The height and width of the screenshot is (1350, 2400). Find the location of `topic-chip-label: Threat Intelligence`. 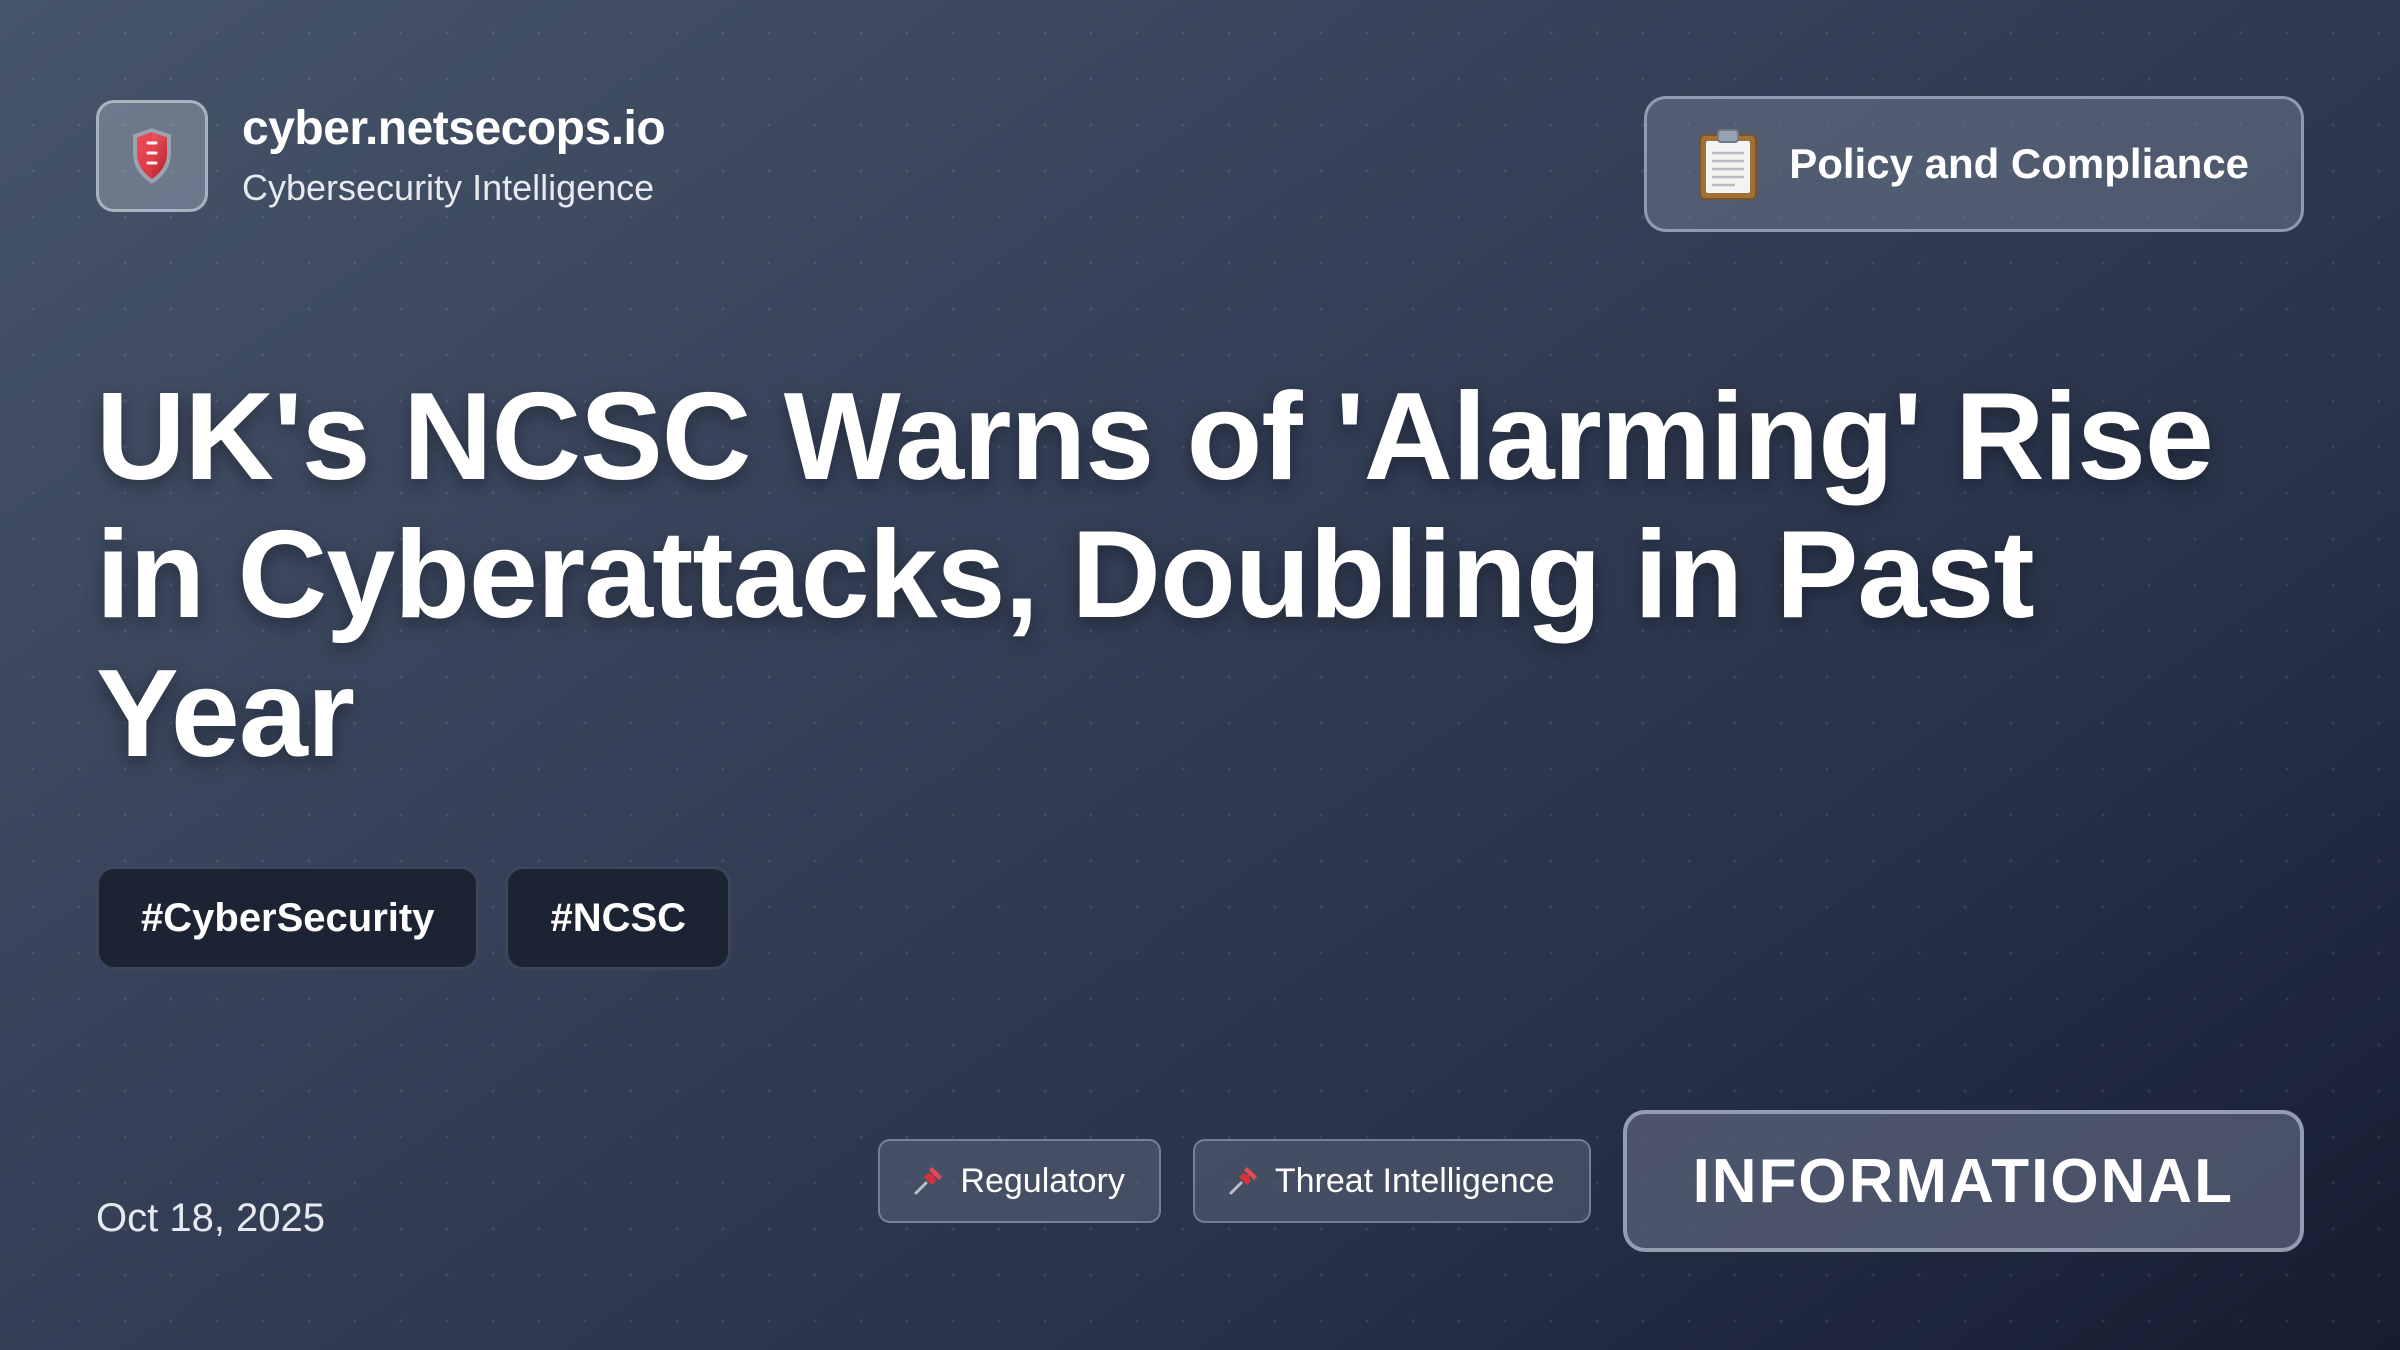

topic-chip-label: Threat Intelligence is located at coordinates (1414, 1180).